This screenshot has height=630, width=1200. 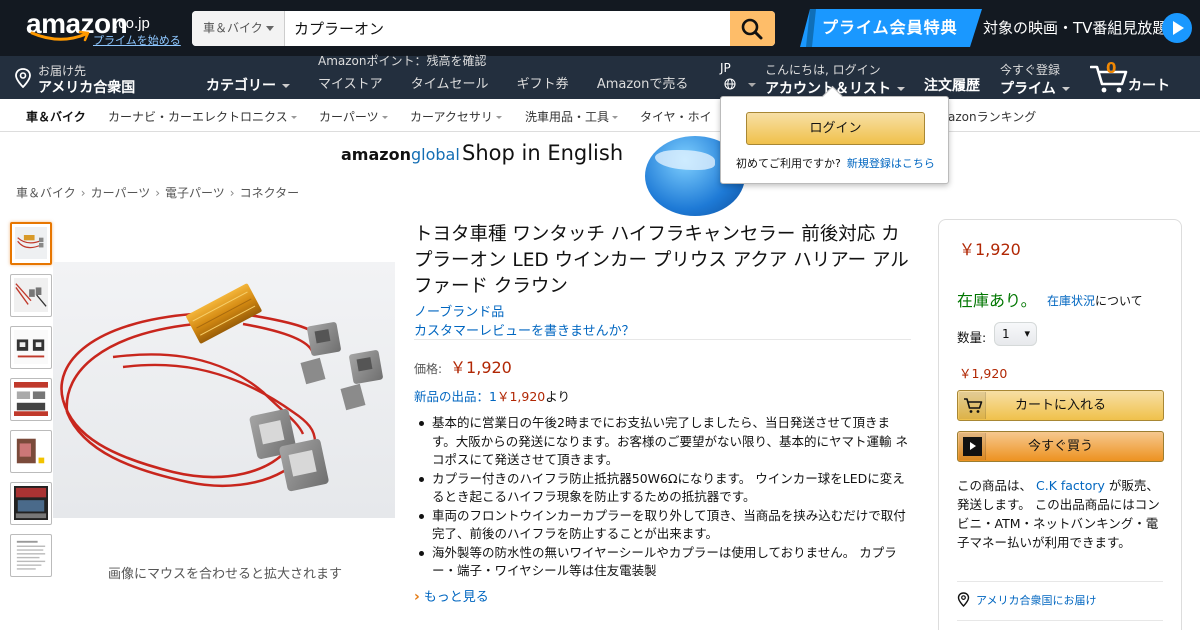 I want to click on breadcrumb-item: 車＆バイク, so click(x=46, y=193).